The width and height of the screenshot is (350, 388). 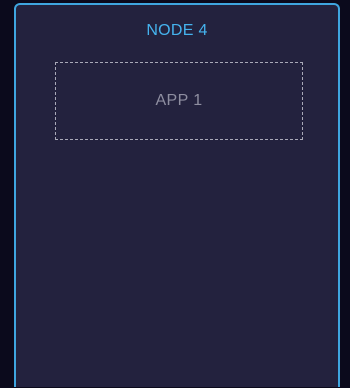 I want to click on app-label: APP 1, so click(x=179, y=100).